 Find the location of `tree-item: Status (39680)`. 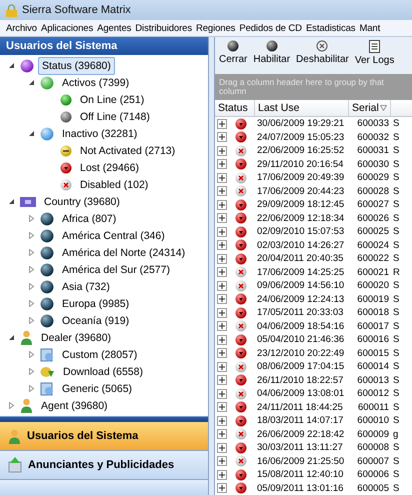

tree-item: Status (39680) is located at coordinates (76, 65).